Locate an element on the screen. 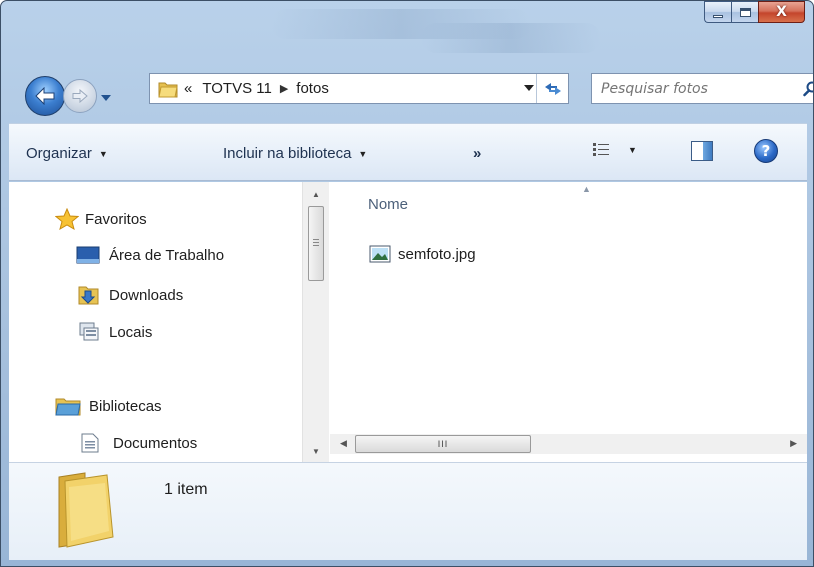  sort-ascending-icon: ▲ is located at coordinates (586, 189).